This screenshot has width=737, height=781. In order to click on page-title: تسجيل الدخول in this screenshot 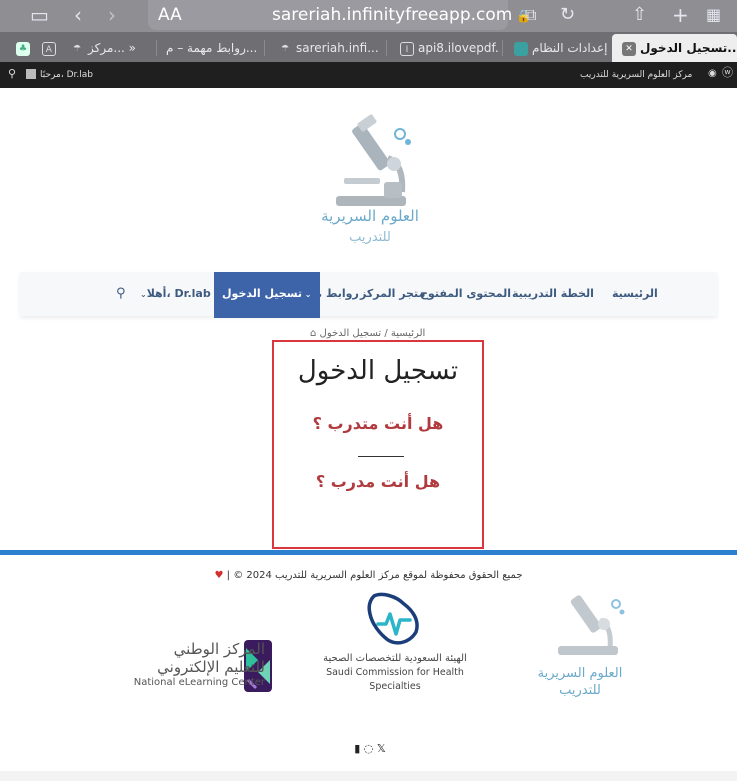, I will do `click(378, 371)`.